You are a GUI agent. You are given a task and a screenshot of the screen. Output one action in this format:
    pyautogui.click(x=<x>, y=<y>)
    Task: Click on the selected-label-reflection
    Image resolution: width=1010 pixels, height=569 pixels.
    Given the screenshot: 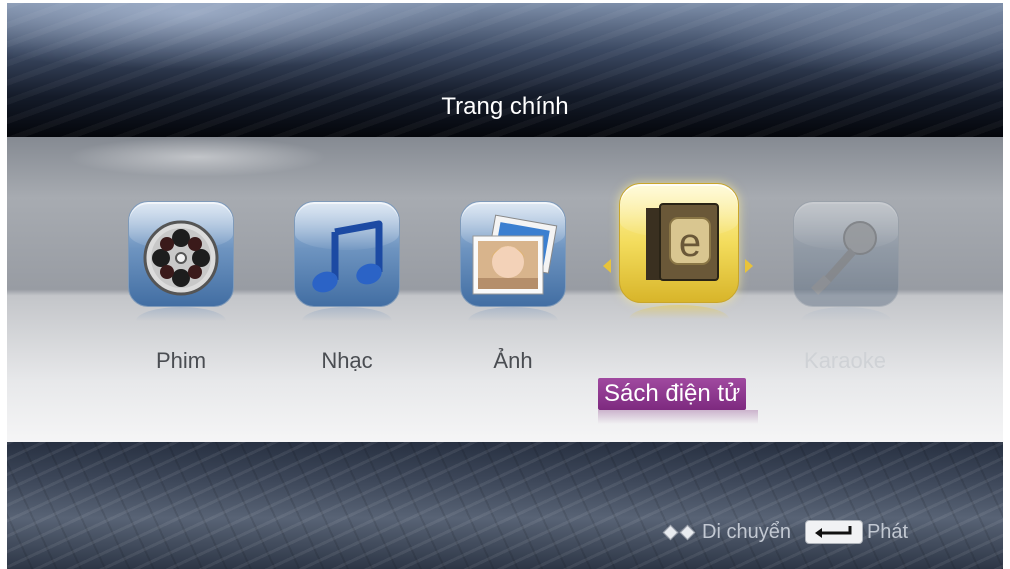 What is the action you would take?
    pyautogui.click(x=678, y=417)
    